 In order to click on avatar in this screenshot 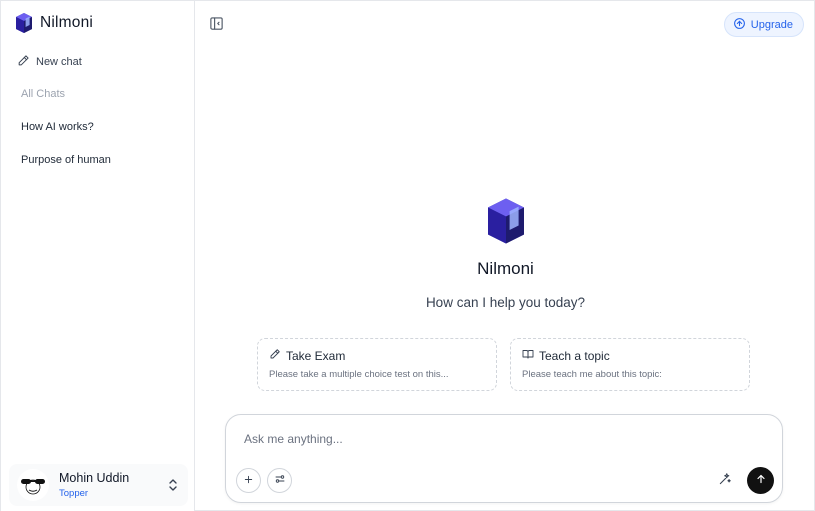, I will do `click(33, 485)`.